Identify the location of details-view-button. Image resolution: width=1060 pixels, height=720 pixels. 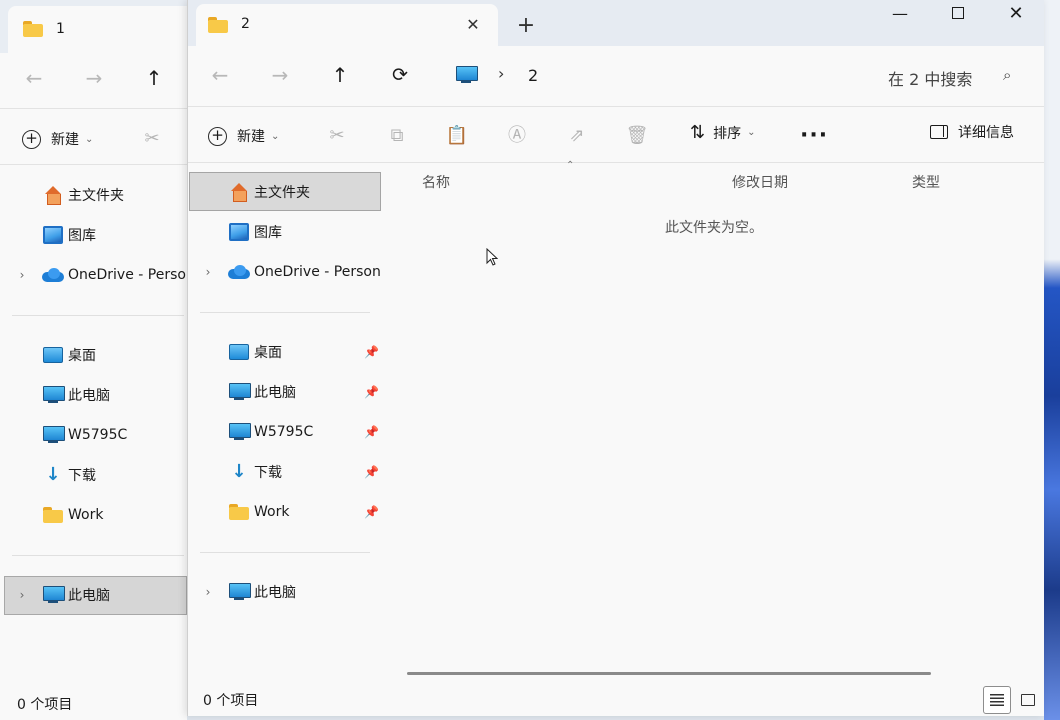
(997, 700).